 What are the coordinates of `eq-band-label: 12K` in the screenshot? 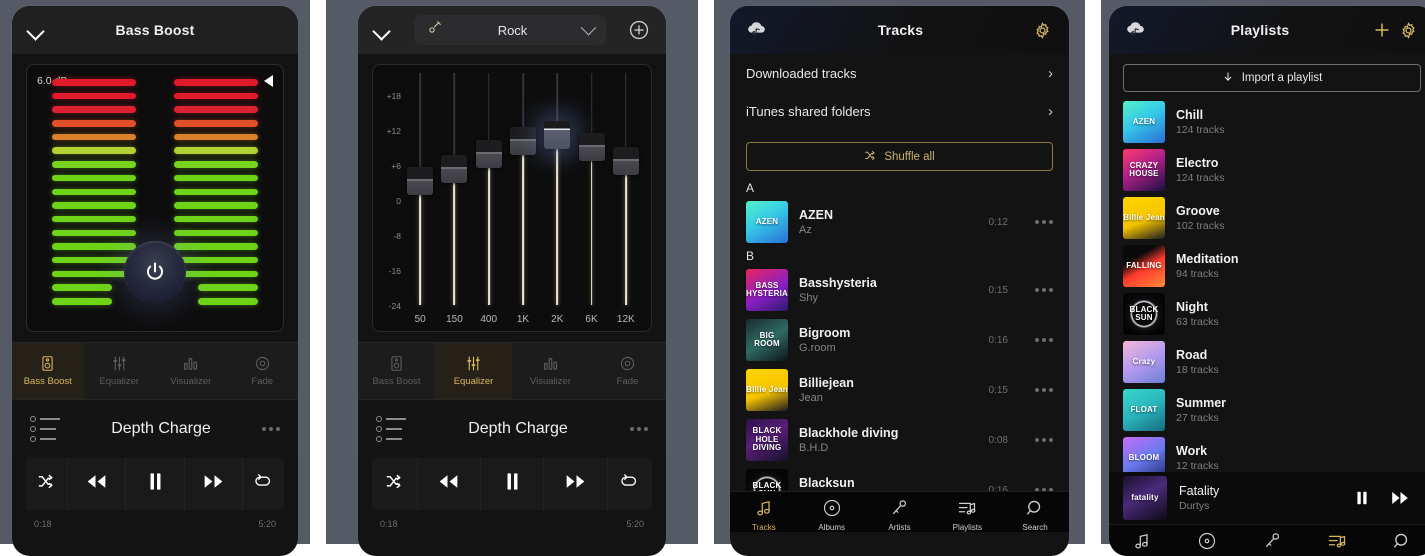 It's located at (625, 319).